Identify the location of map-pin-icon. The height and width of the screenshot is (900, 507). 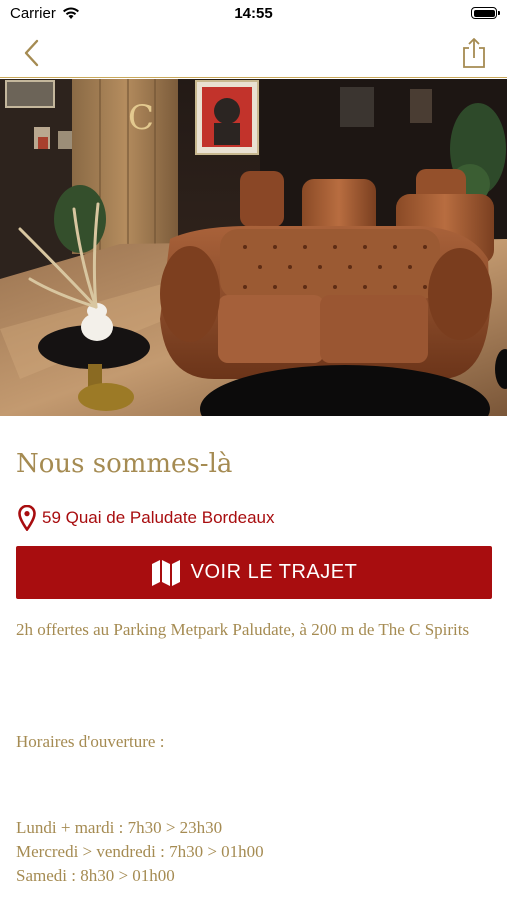
(27, 518).